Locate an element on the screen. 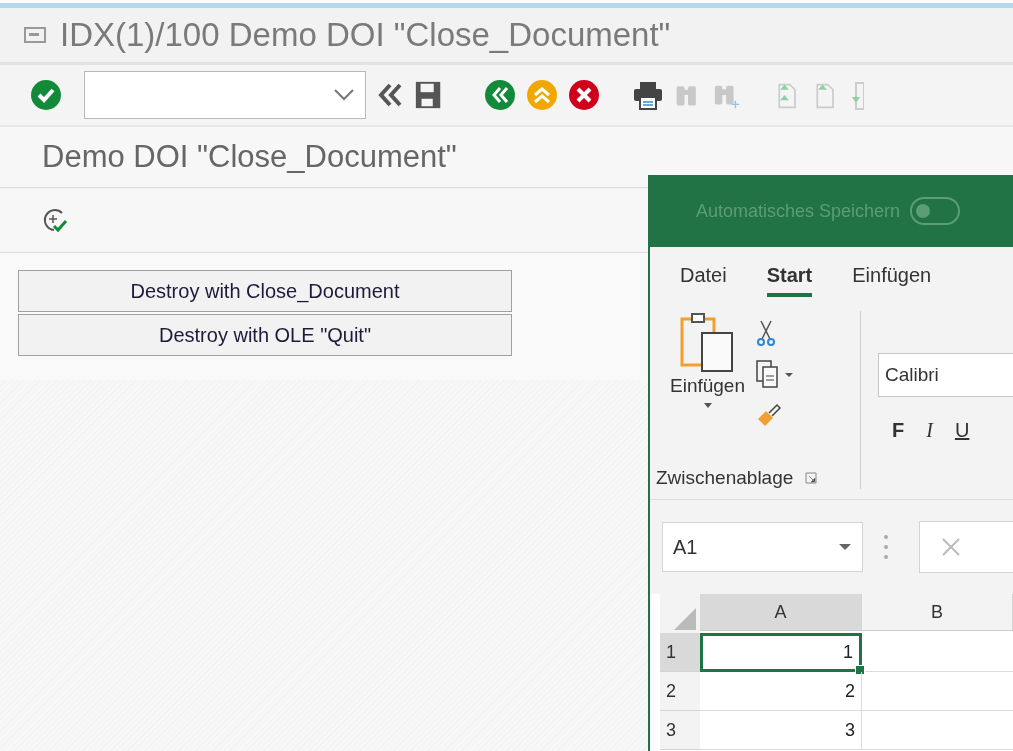 This screenshot has width=1013, height=751. execute-icon is located at coordinates (55, 220).